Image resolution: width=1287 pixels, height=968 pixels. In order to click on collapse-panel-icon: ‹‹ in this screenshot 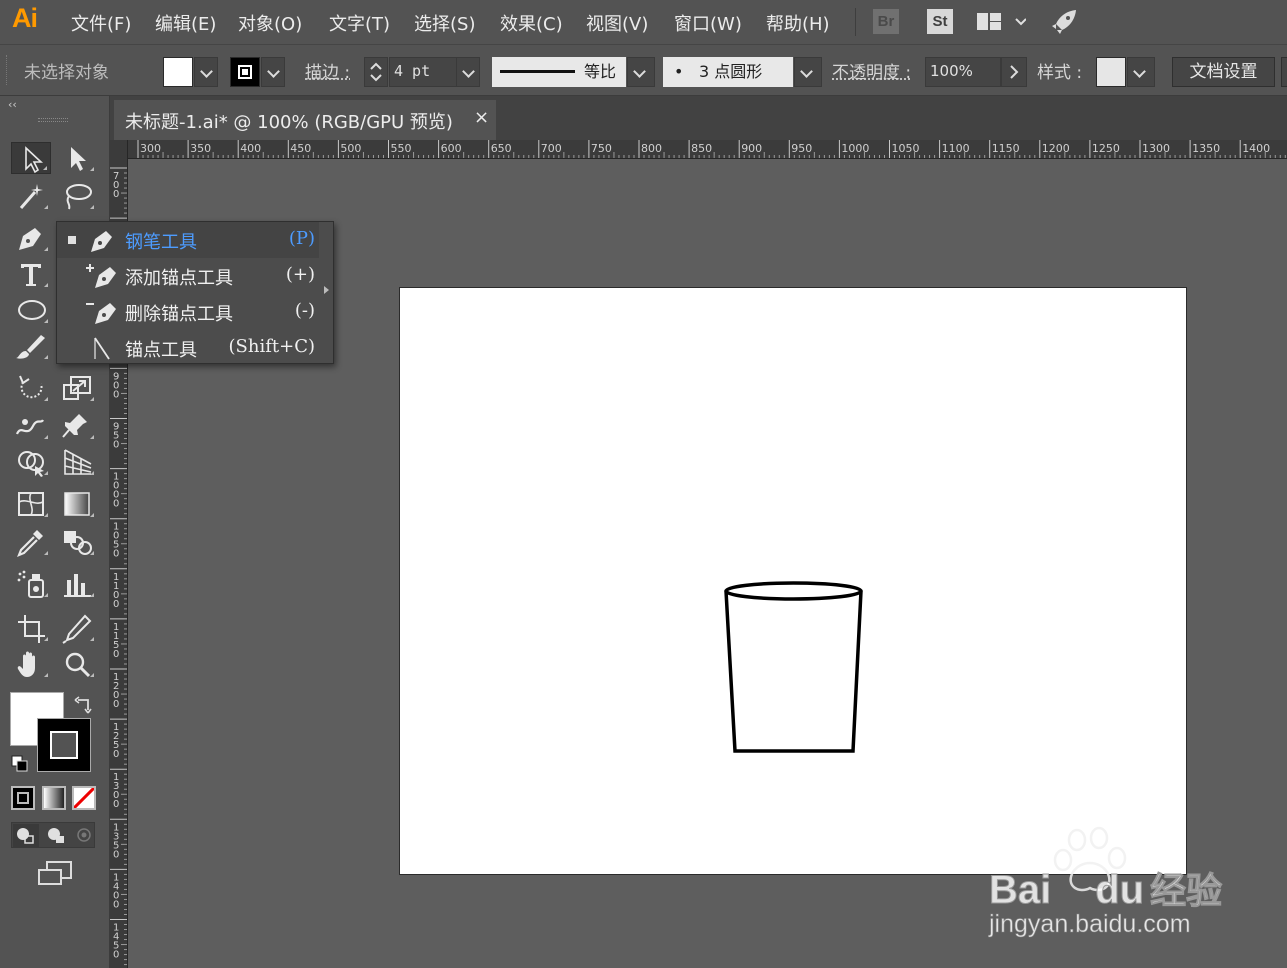, I will do `click(12, 104)`.